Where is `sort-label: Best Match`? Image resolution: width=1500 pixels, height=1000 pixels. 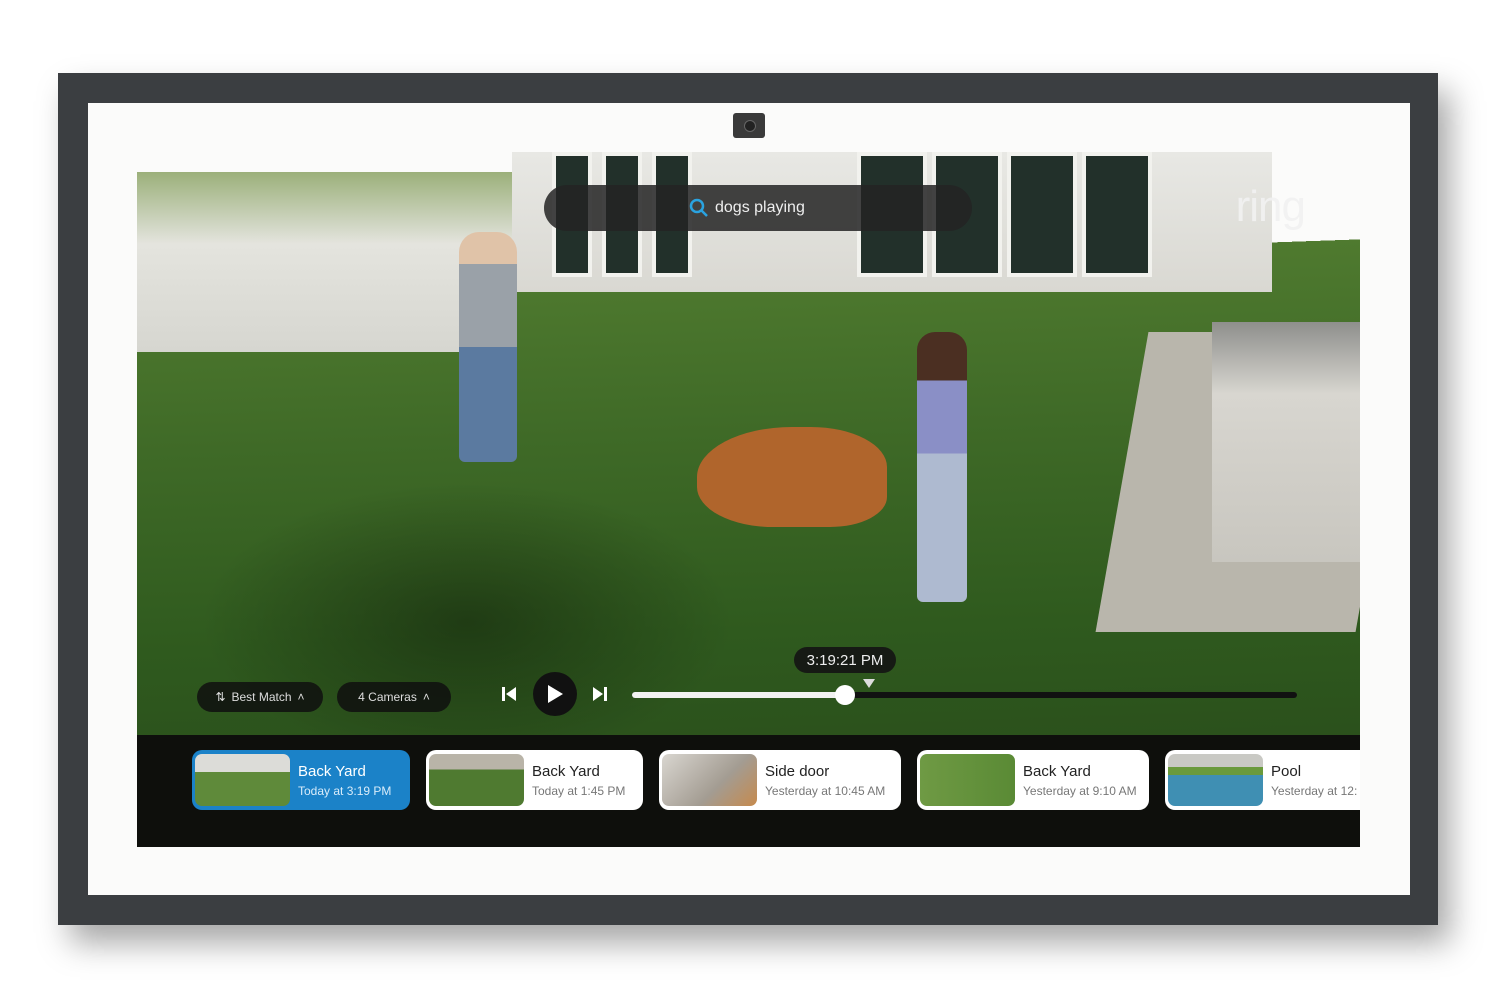 sort-label: Best Match is located at coordinates (261, 697).